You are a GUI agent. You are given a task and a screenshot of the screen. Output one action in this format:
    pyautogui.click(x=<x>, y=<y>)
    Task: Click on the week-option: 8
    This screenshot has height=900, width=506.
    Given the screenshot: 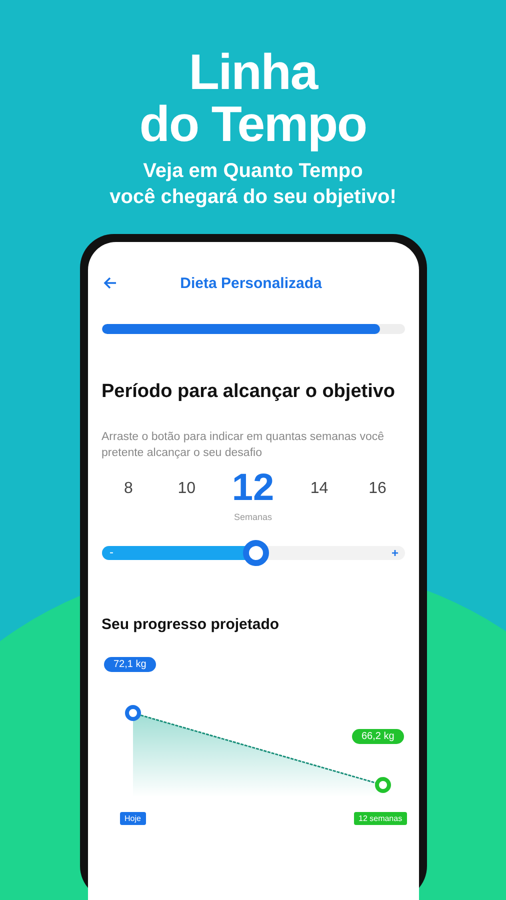 What is the action you would take?
    pyautogui.click(x=129, y=489)
    